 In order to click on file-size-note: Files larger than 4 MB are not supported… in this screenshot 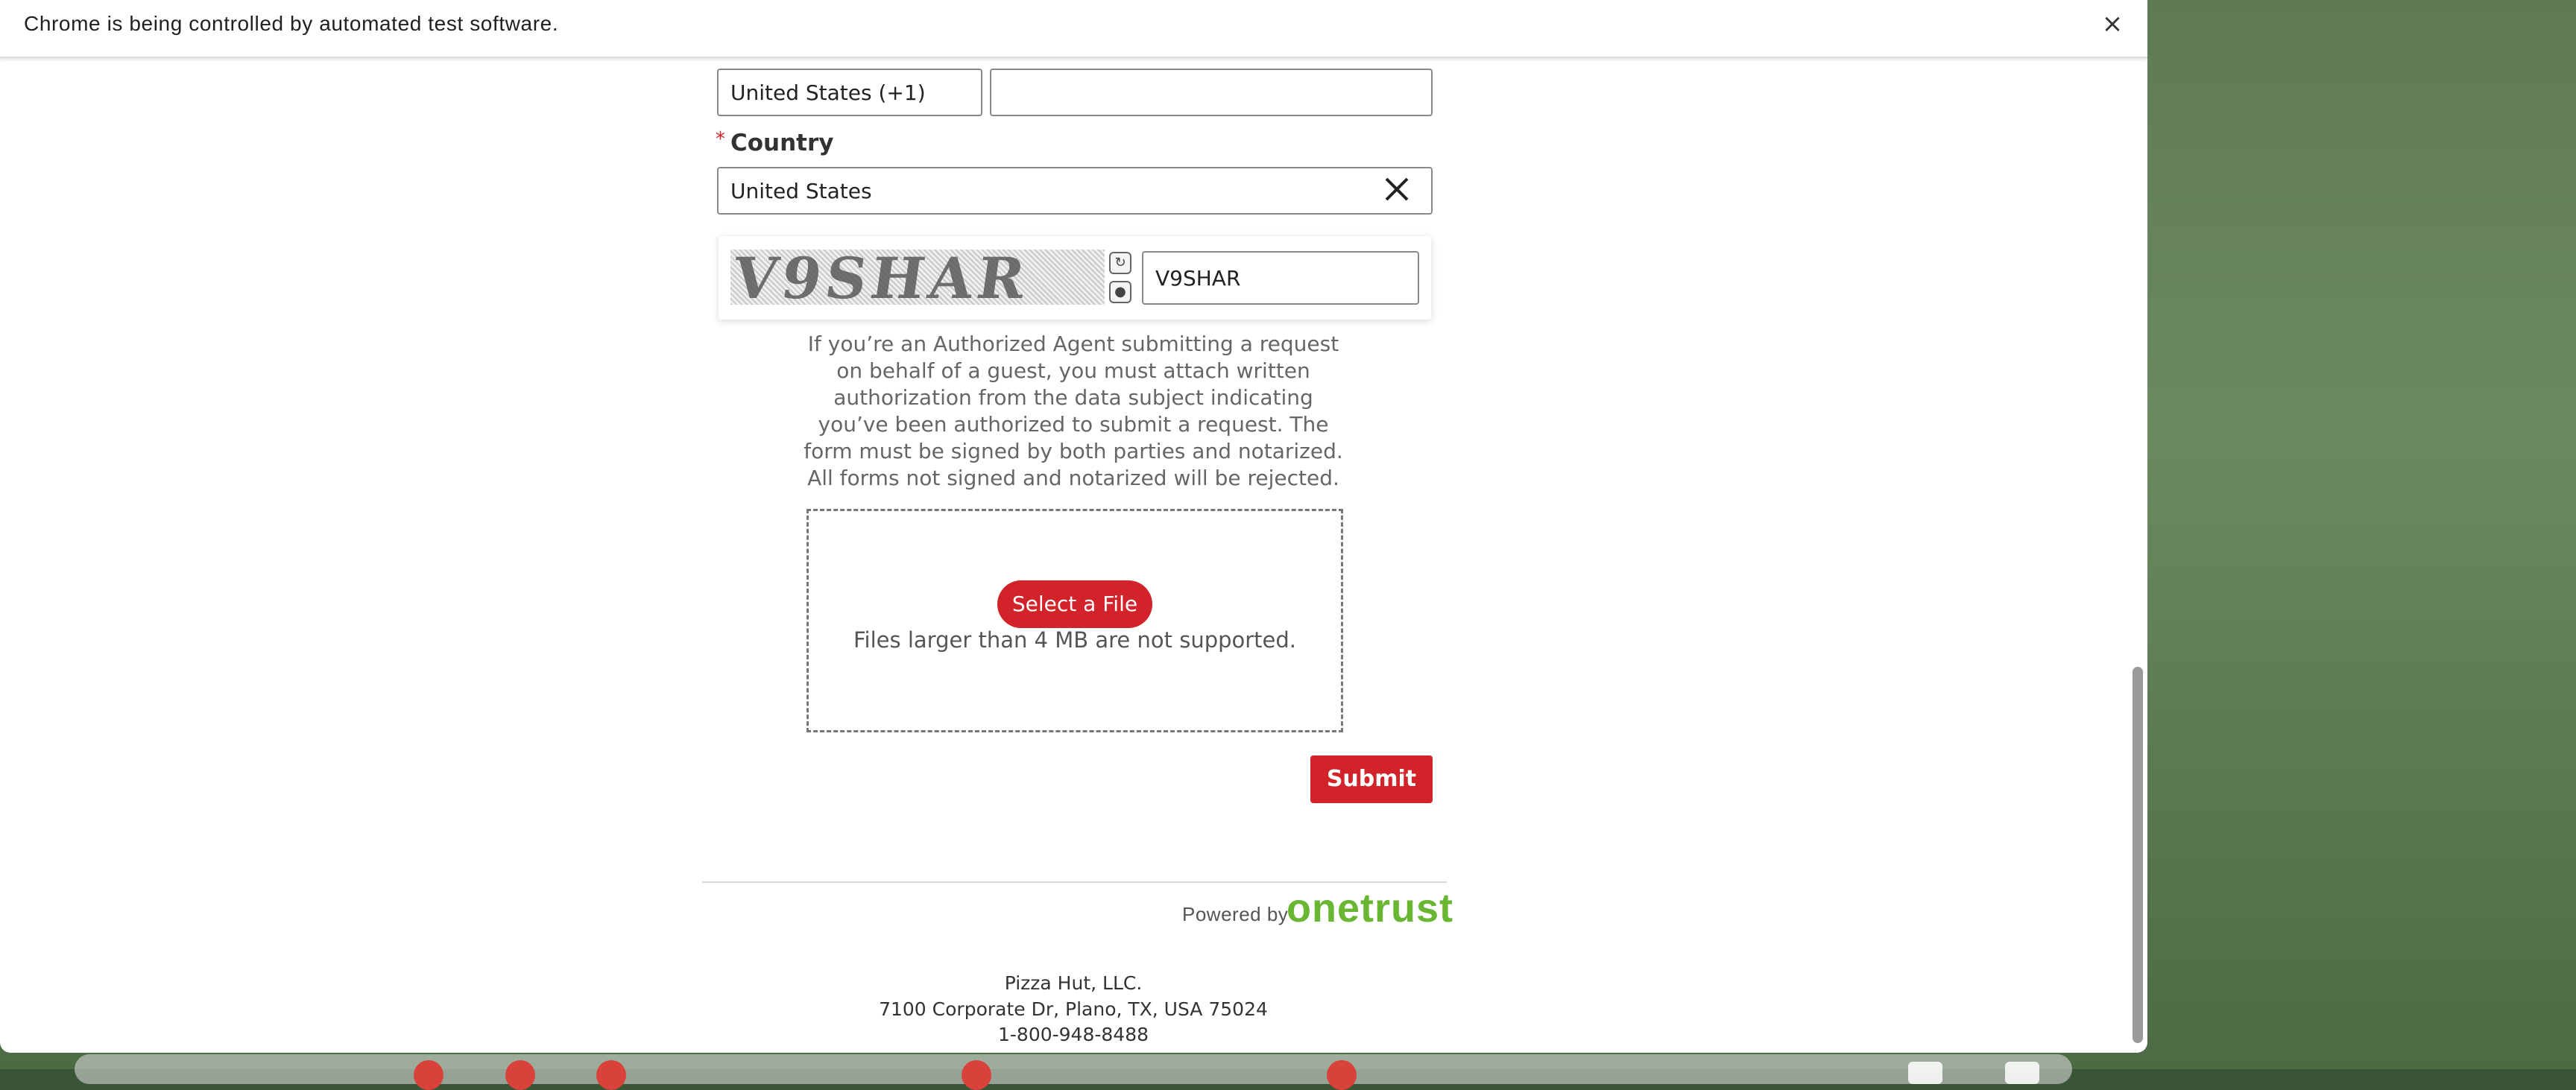, I will do `click(1075, 640)`.